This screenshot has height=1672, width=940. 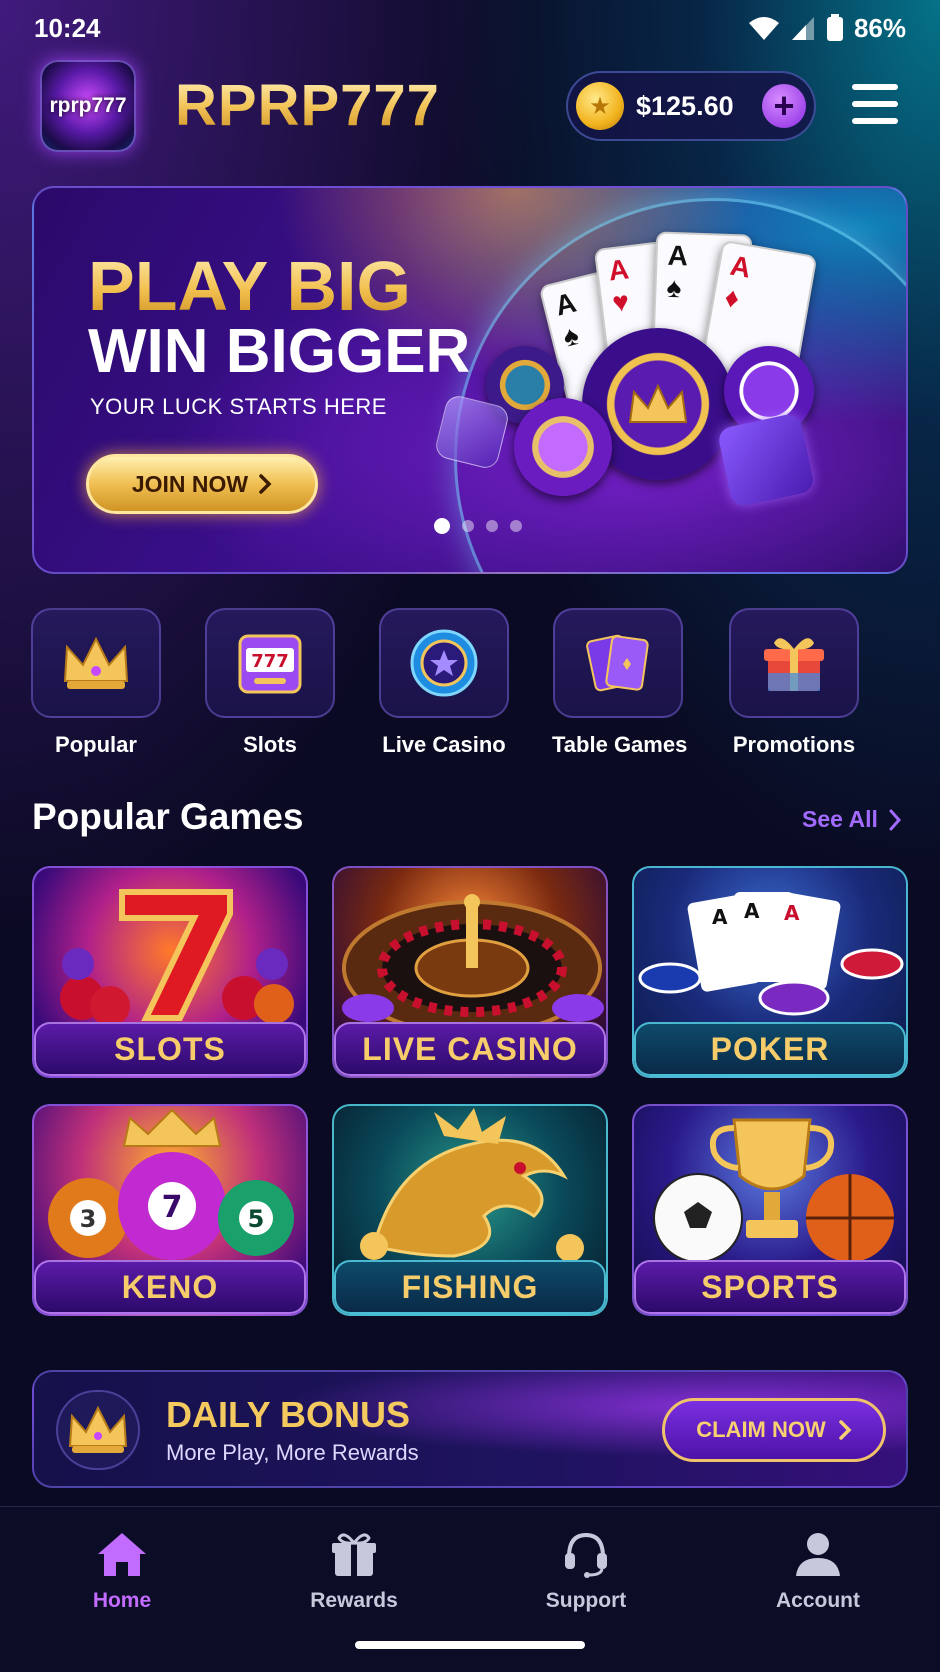 I want to click on claim-now-button: CLAIM NOW, so click(x=774, y=1430).